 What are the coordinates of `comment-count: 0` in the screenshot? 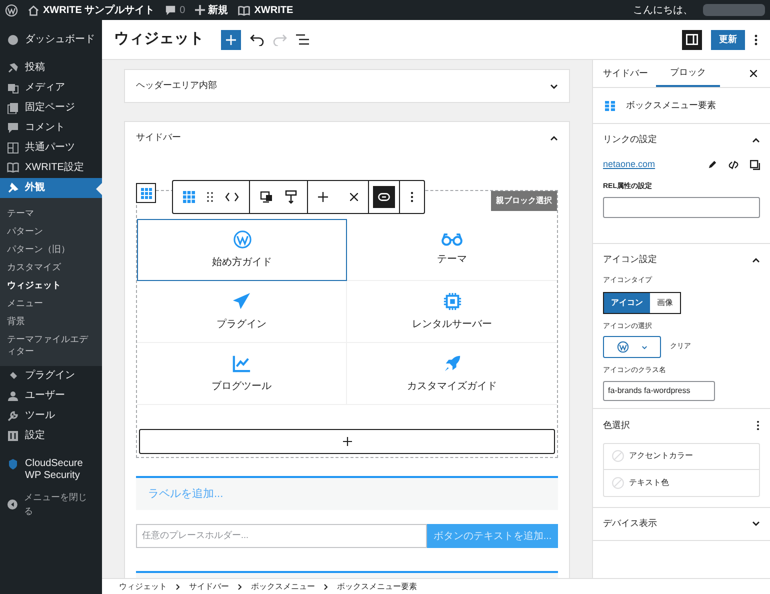 It's located at (183, 10).